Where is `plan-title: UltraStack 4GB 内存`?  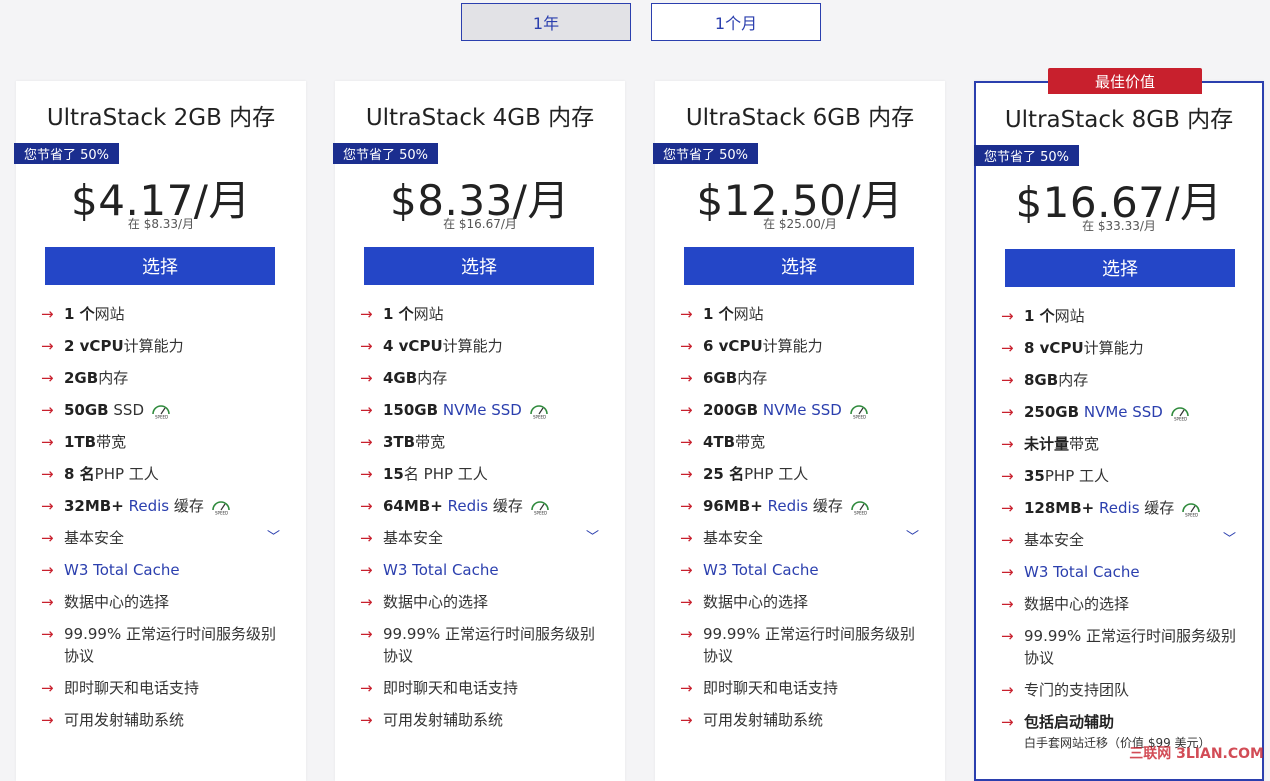 plan-title: UltraStack 4GB 内存 is located at coordinates (480, 118).